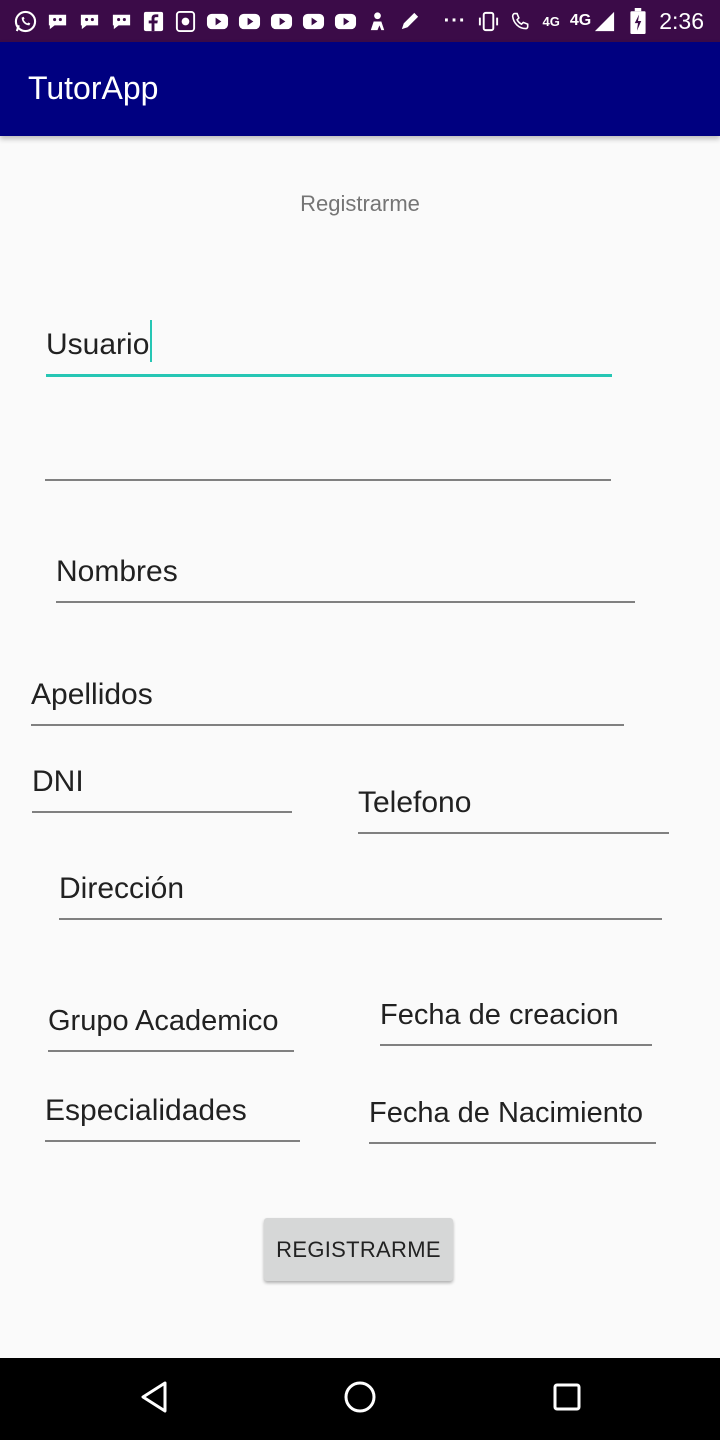 The height and width of the screenshot is (1440, 720). What do you see at coordinates (117, 571) in the screenshot?
I see `nombres-input-value: Nombres` at bounding box center [117, 571].